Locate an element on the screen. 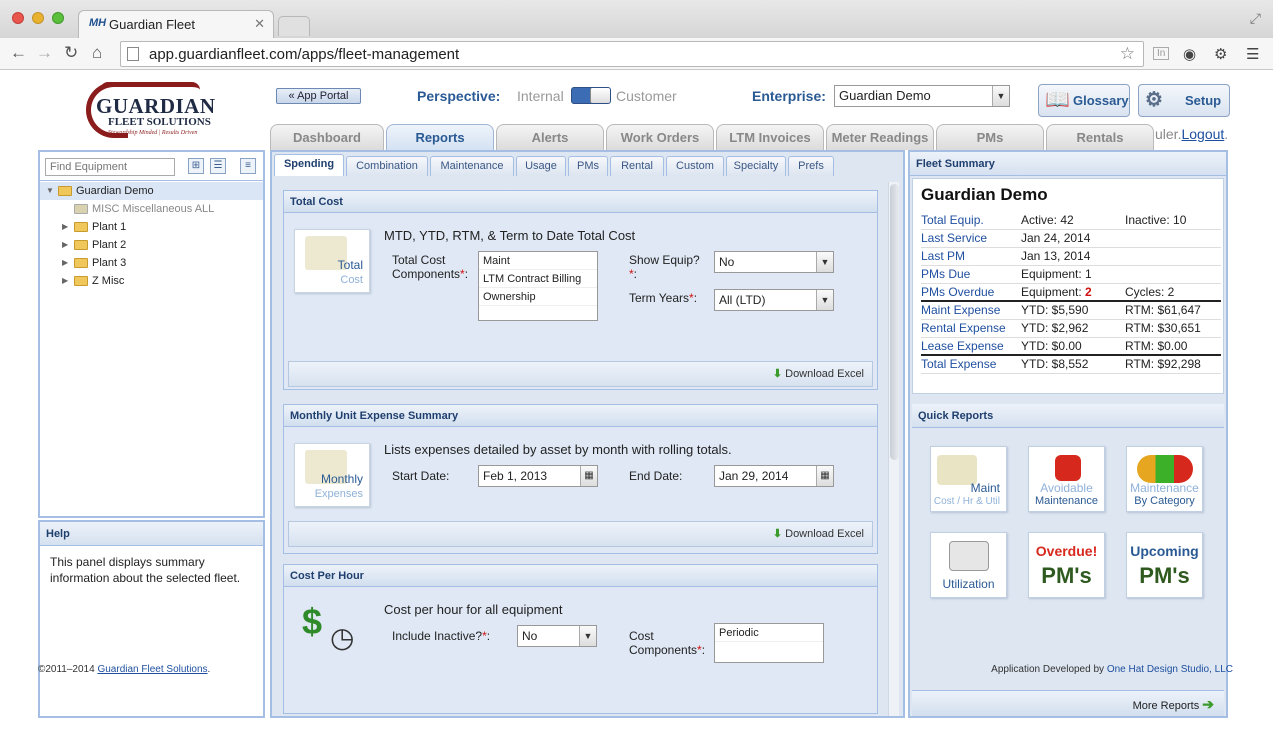 The width and height of the screenshot is (1273, 732). list-item: LTM Contract Billing is located at coordinates (538, 279).